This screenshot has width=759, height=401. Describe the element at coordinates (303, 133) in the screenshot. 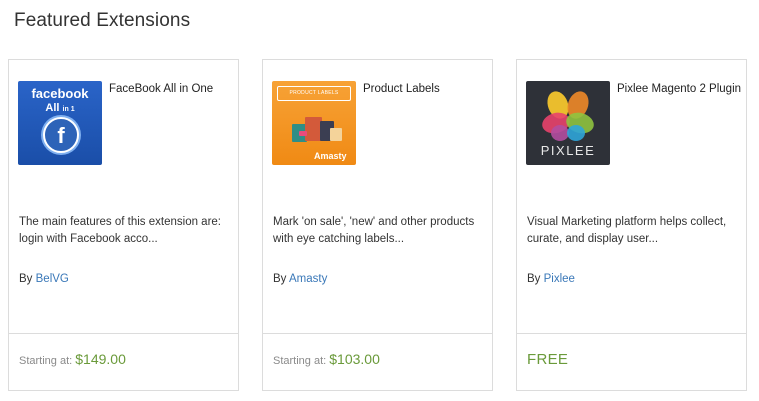

I see `tag-icon` at that location.